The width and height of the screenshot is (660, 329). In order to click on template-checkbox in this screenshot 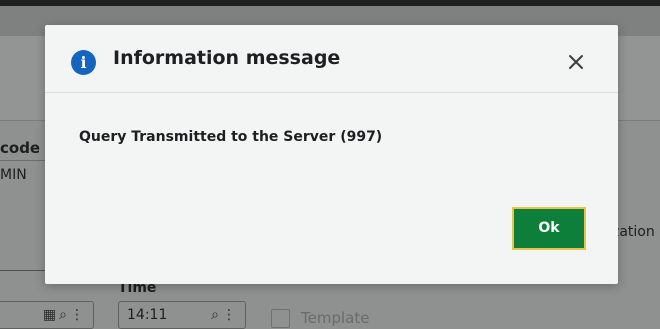, I will do `click(280, 318)`.